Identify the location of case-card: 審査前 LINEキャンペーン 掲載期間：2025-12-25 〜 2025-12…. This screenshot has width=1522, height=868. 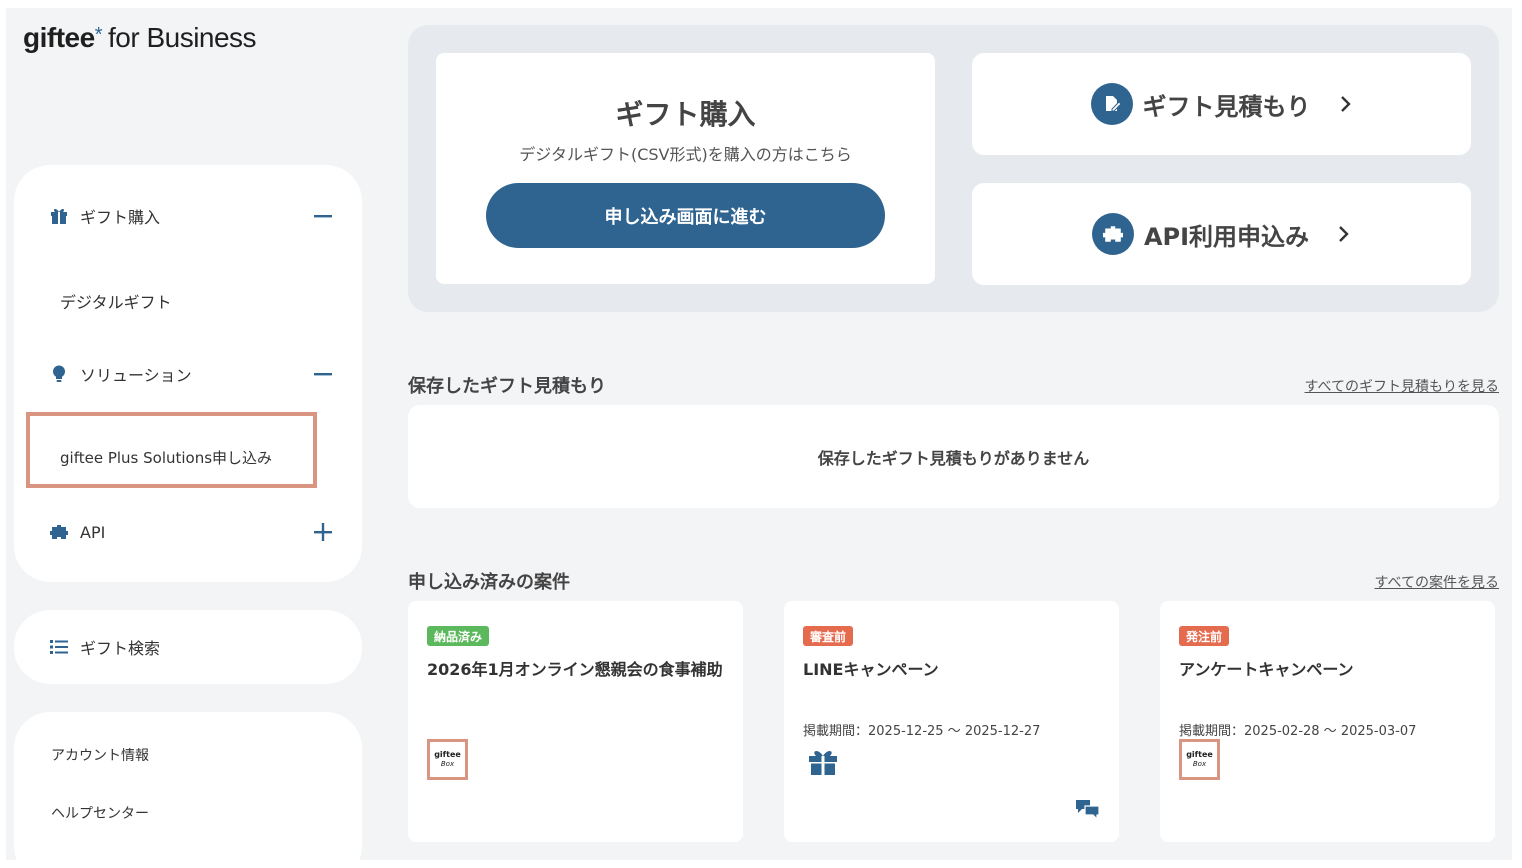
(951, 721).